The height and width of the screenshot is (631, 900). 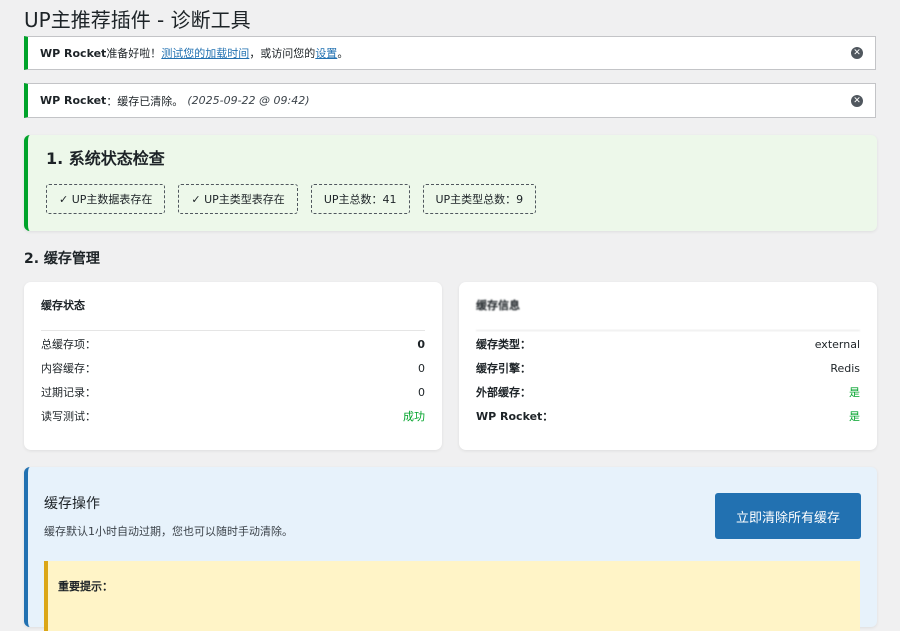 What do you see at coordinates (68, 416) in the screenshot?
I see `row-label: 读写测试：` at bounding box center [68, 416].